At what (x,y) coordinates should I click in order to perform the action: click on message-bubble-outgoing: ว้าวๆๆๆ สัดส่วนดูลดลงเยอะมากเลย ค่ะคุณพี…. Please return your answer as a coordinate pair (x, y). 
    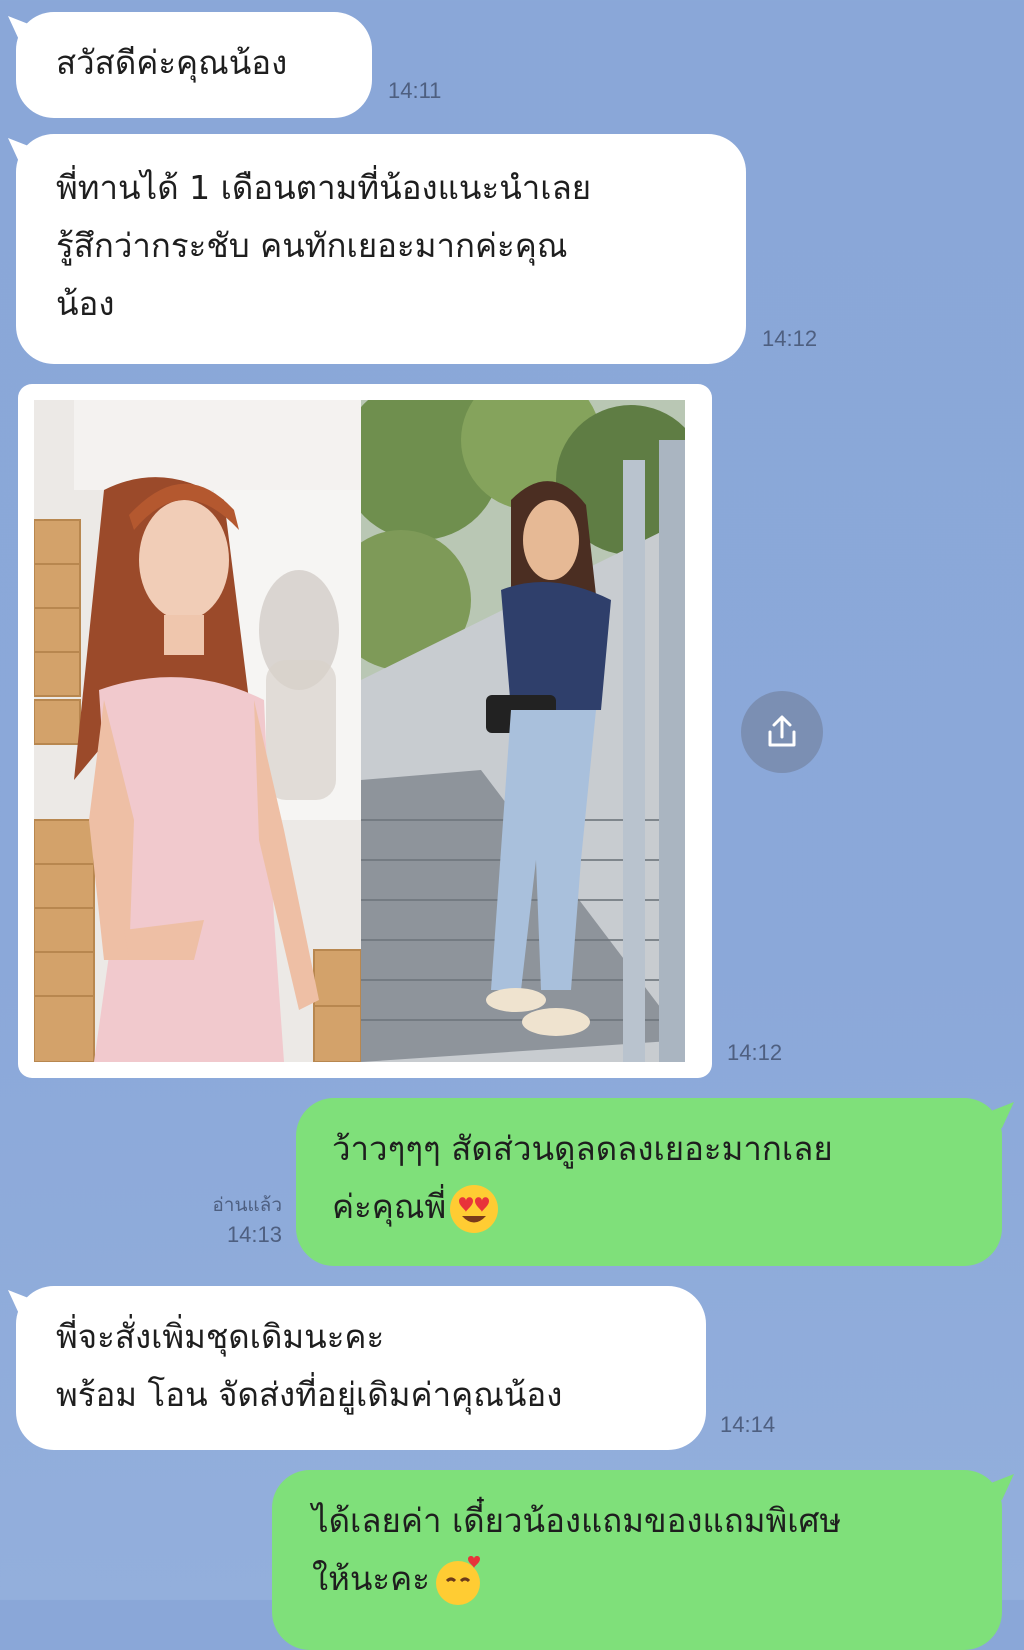
    Looking at the image, I should click on (649, 1182).